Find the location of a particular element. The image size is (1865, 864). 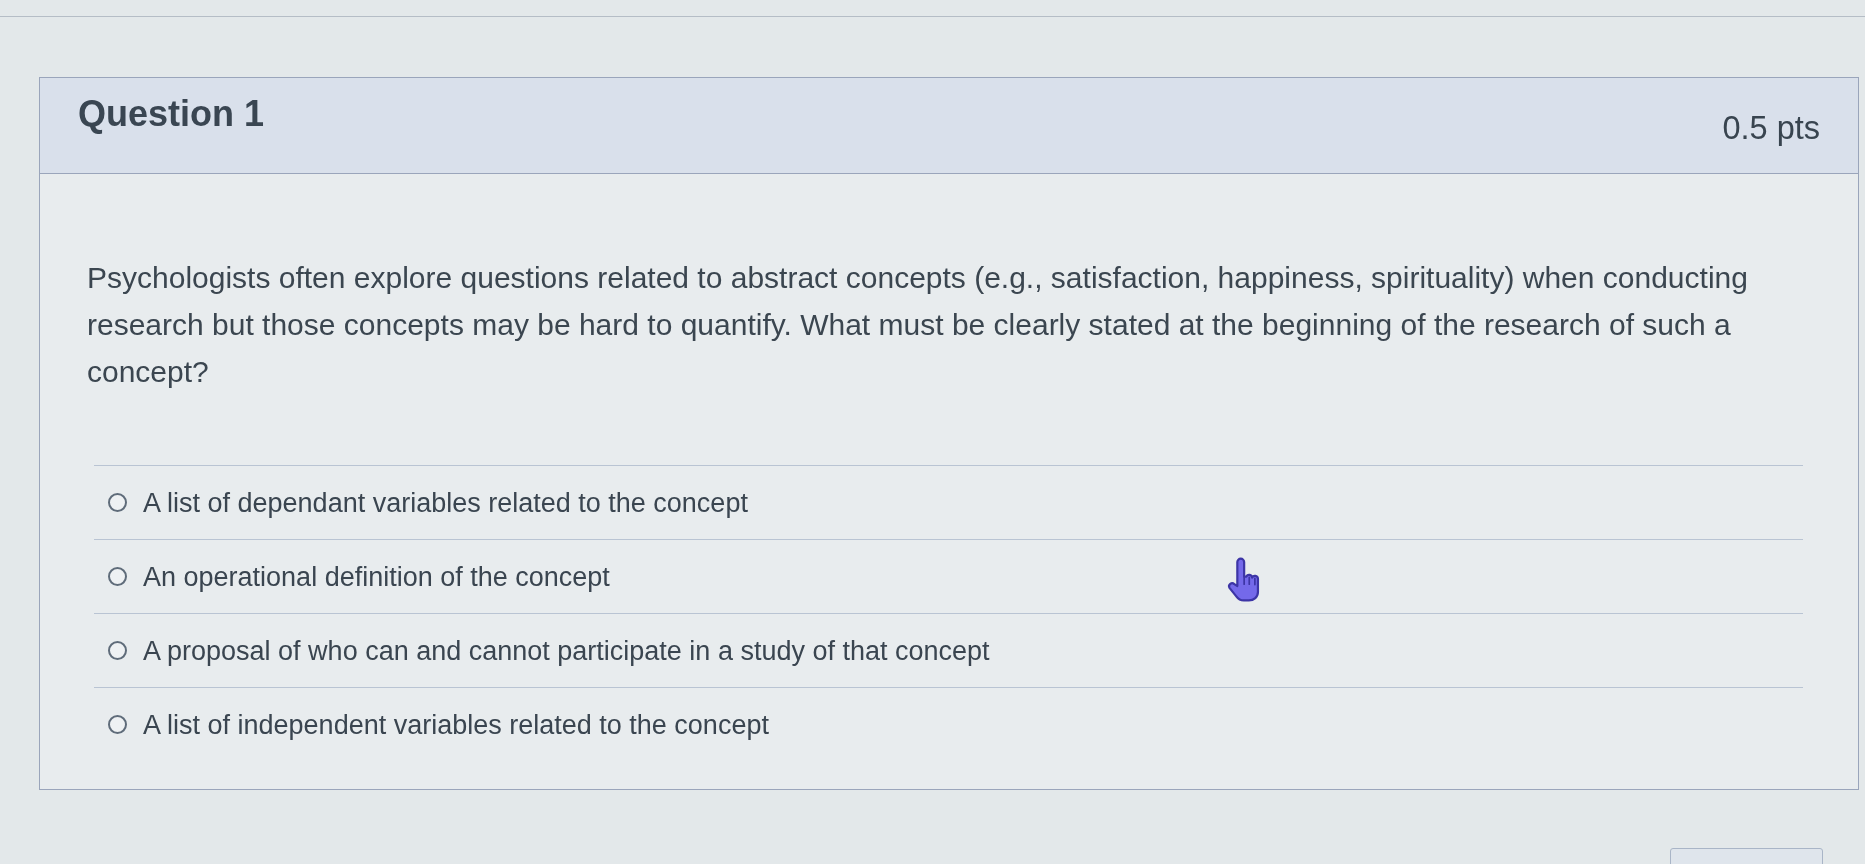

points-label: 0.5 pts is located at coordinates (1771, 128).